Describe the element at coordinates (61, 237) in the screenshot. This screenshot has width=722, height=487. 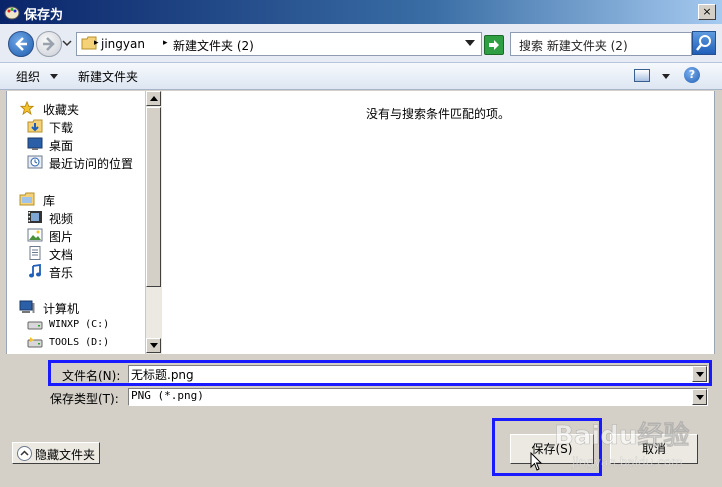
I see `nav-item-label: 图片` at that location.